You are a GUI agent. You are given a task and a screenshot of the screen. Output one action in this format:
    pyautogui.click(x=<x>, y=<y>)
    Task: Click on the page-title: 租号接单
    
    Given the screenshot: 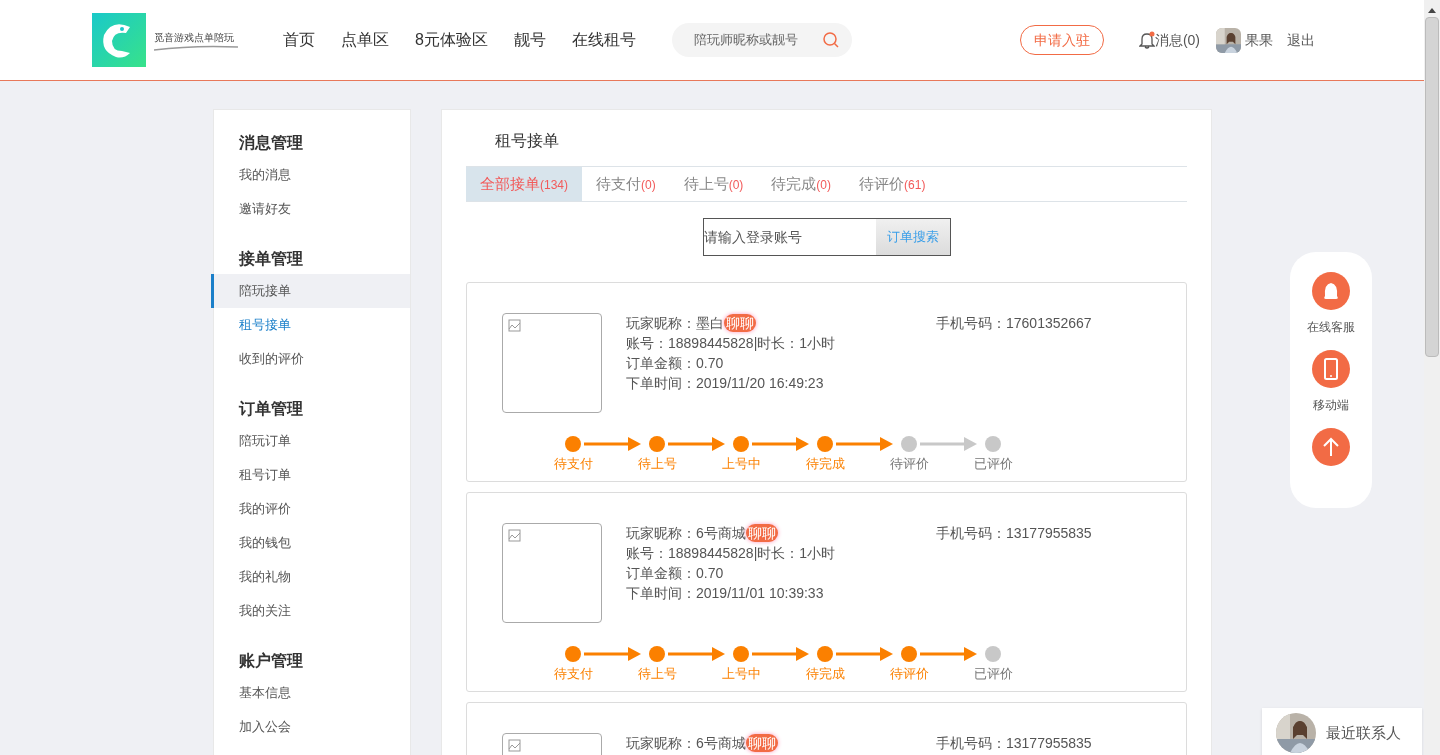 What is the action you would take?
    pyautogui.click(x=527, y=141)
    